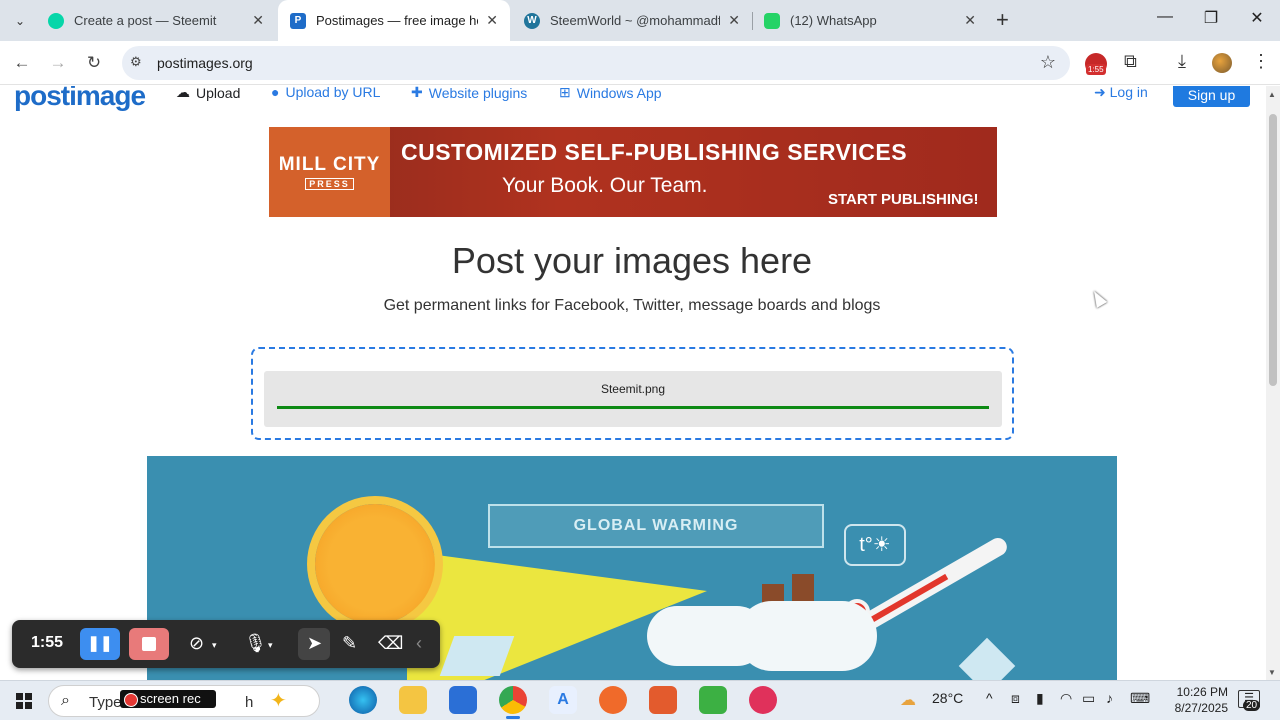 The width and height of the screenshot is (1280, 720). What do you see at coordinates (47, 642) in the screenshot?
I see `recorder-time: 1:55` at bounding box center [47, 642].